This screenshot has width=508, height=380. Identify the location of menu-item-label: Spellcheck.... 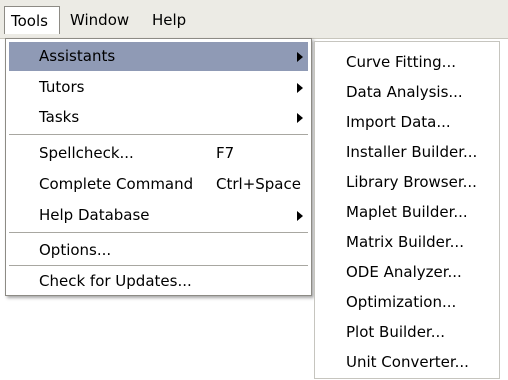
(86, 153).